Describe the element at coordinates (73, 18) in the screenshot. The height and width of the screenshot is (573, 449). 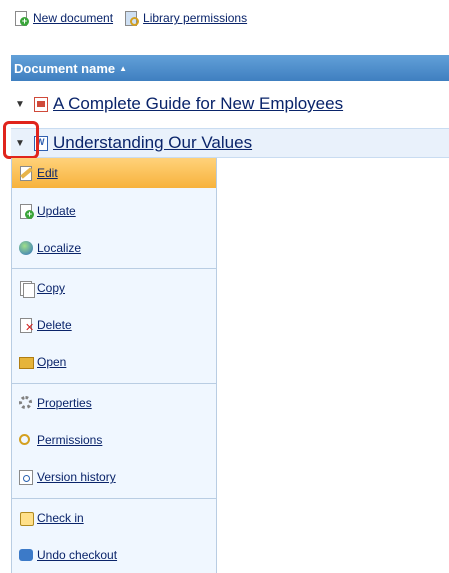
I see `new-document-label: New document` at that location.